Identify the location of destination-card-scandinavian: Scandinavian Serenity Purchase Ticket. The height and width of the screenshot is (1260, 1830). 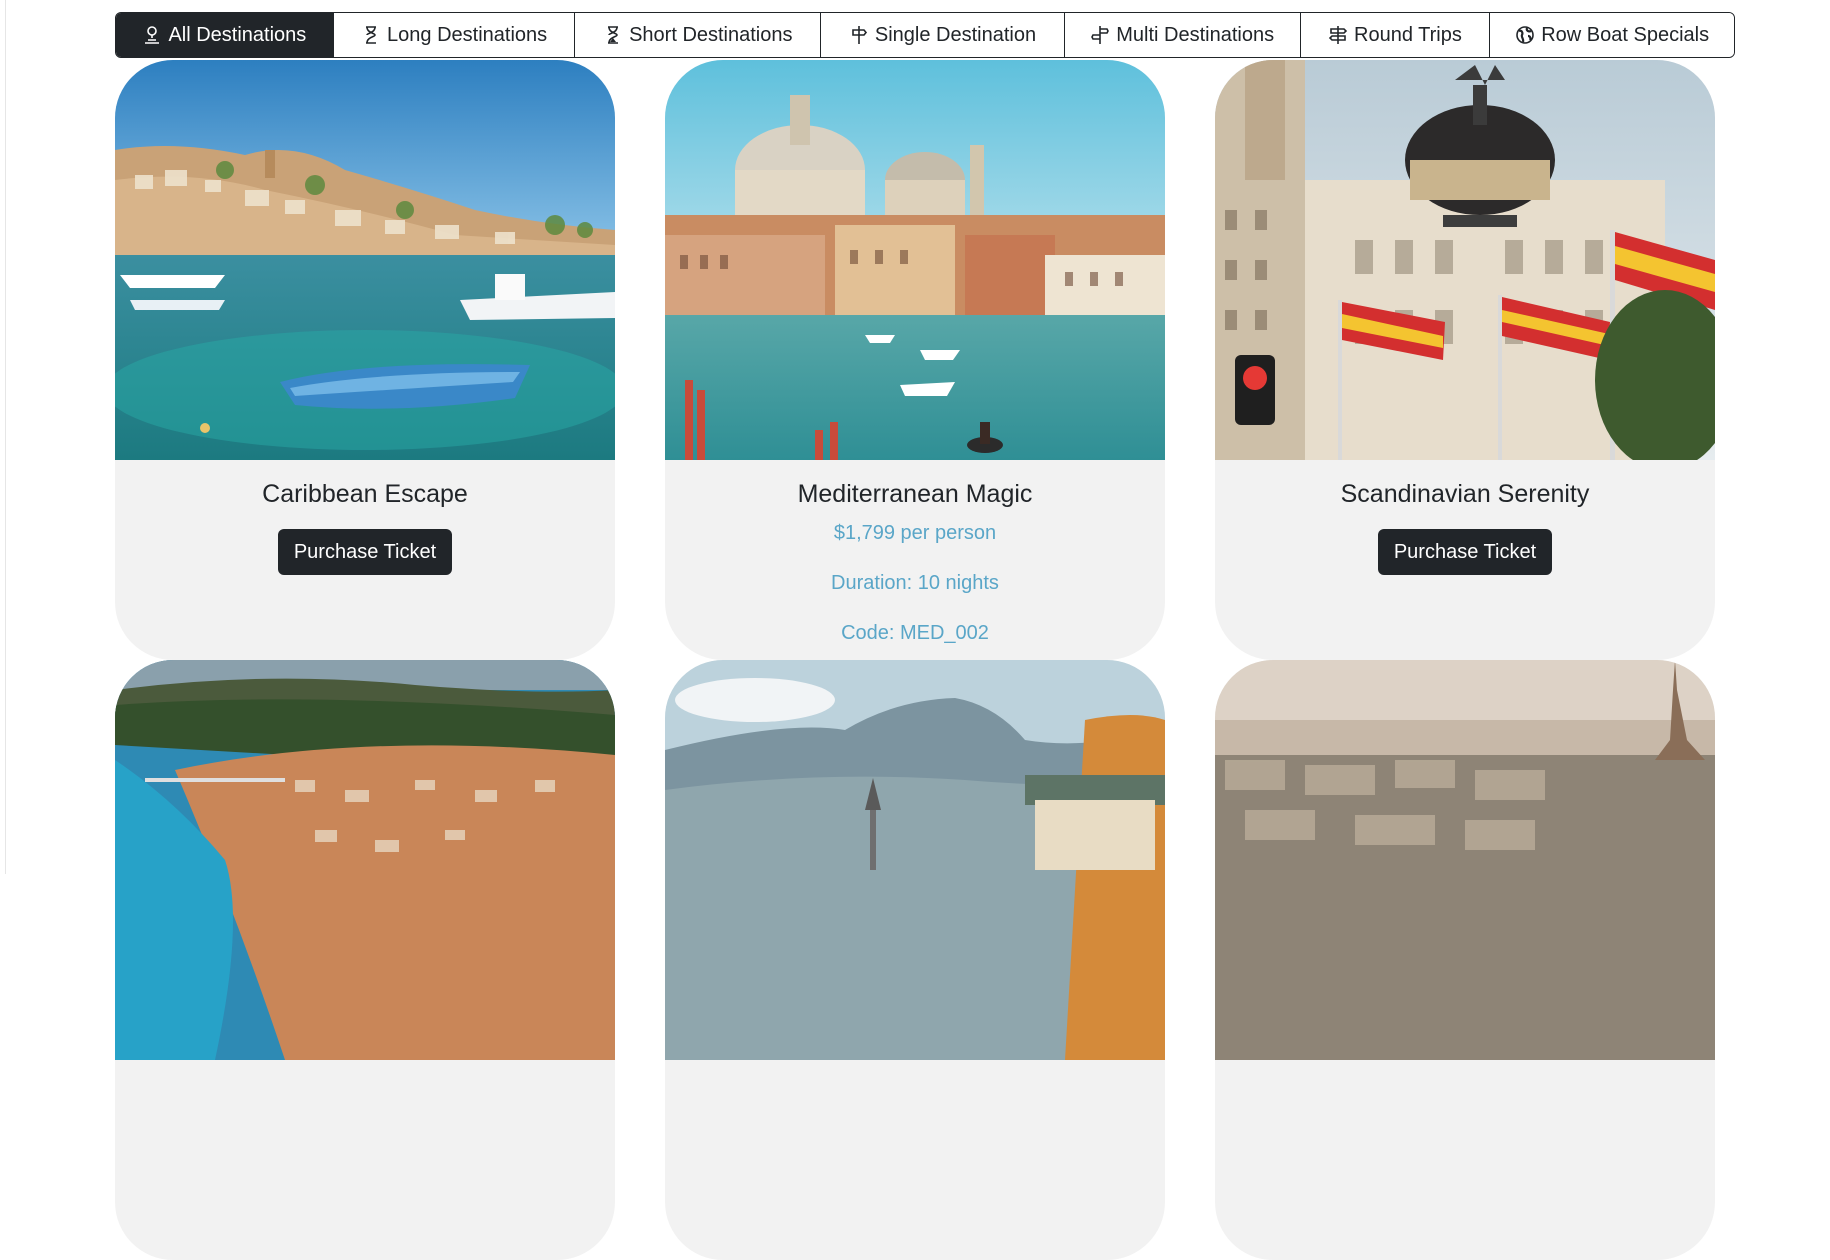
(1465, 360).